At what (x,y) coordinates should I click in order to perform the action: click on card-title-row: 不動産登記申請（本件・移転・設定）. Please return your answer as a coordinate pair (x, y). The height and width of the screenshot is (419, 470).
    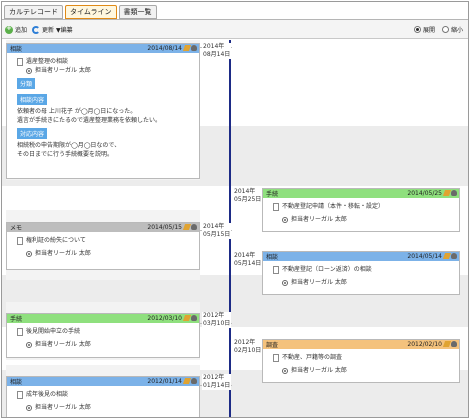
    Looking at the image, I should click on (364, 206).